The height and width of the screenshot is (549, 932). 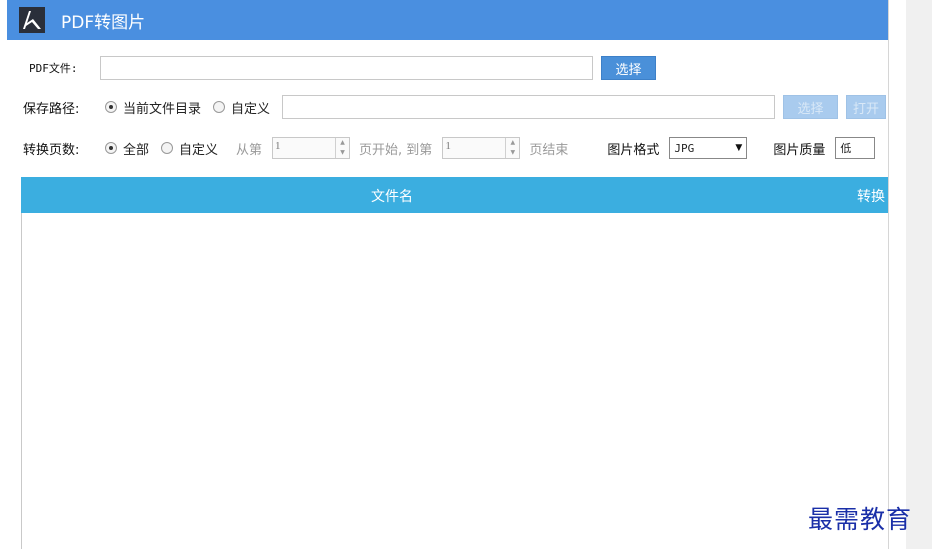 I want to click on title-bar: PDF转图片, so click(x=447, y=20).